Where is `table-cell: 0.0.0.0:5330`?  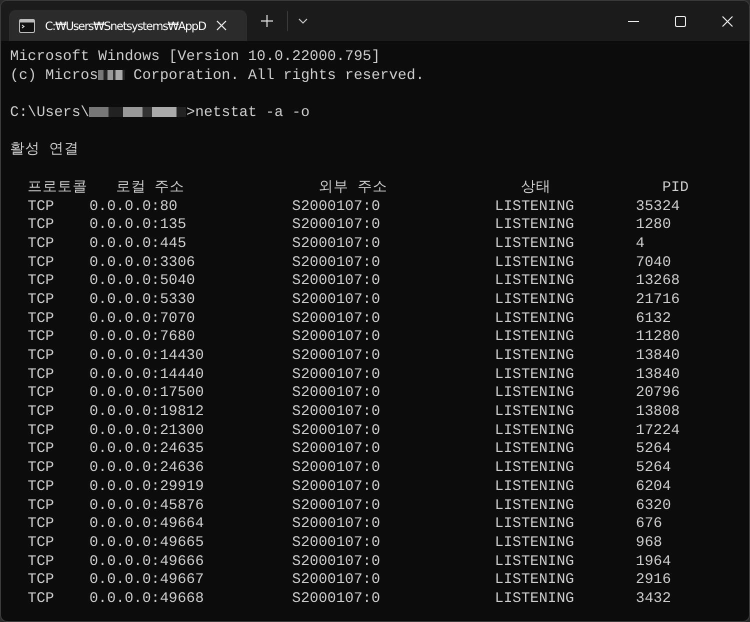
table-cell: 0.0.0.0:5330 is located at coordinates (142, 300).